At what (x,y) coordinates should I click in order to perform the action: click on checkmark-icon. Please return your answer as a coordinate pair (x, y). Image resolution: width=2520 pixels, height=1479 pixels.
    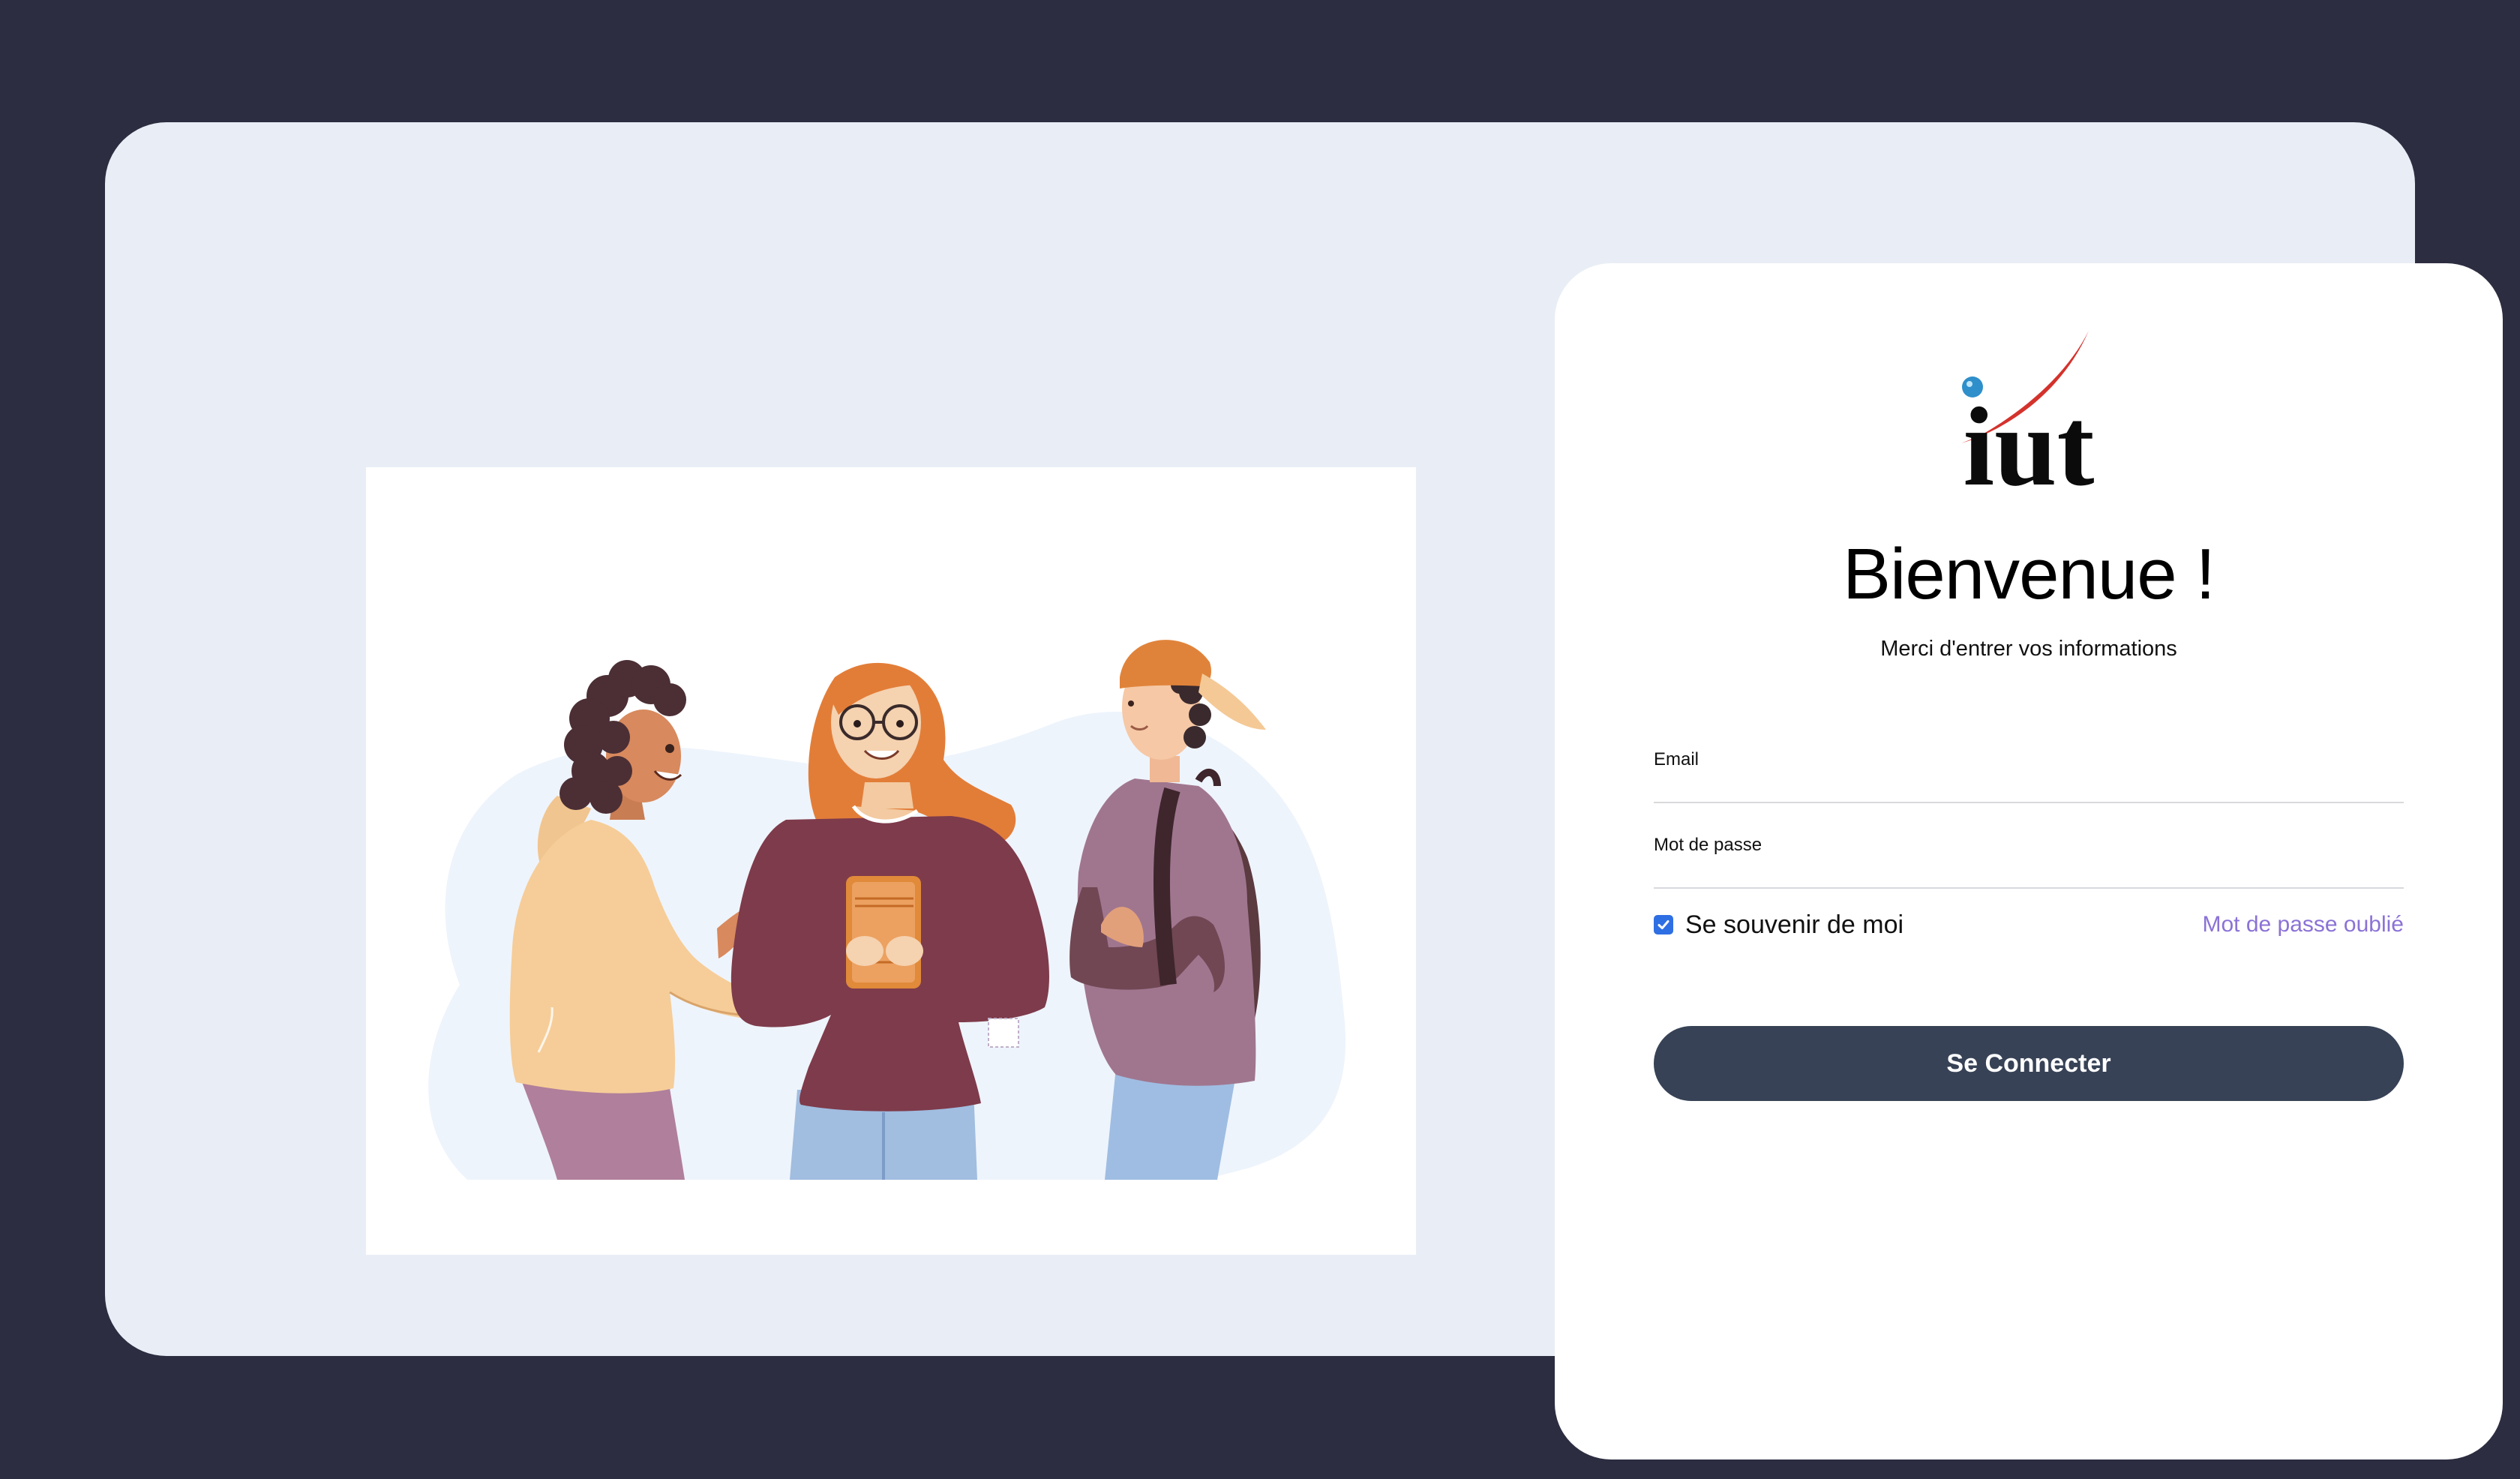
    Looking at the image, I should click on (1664, 924).